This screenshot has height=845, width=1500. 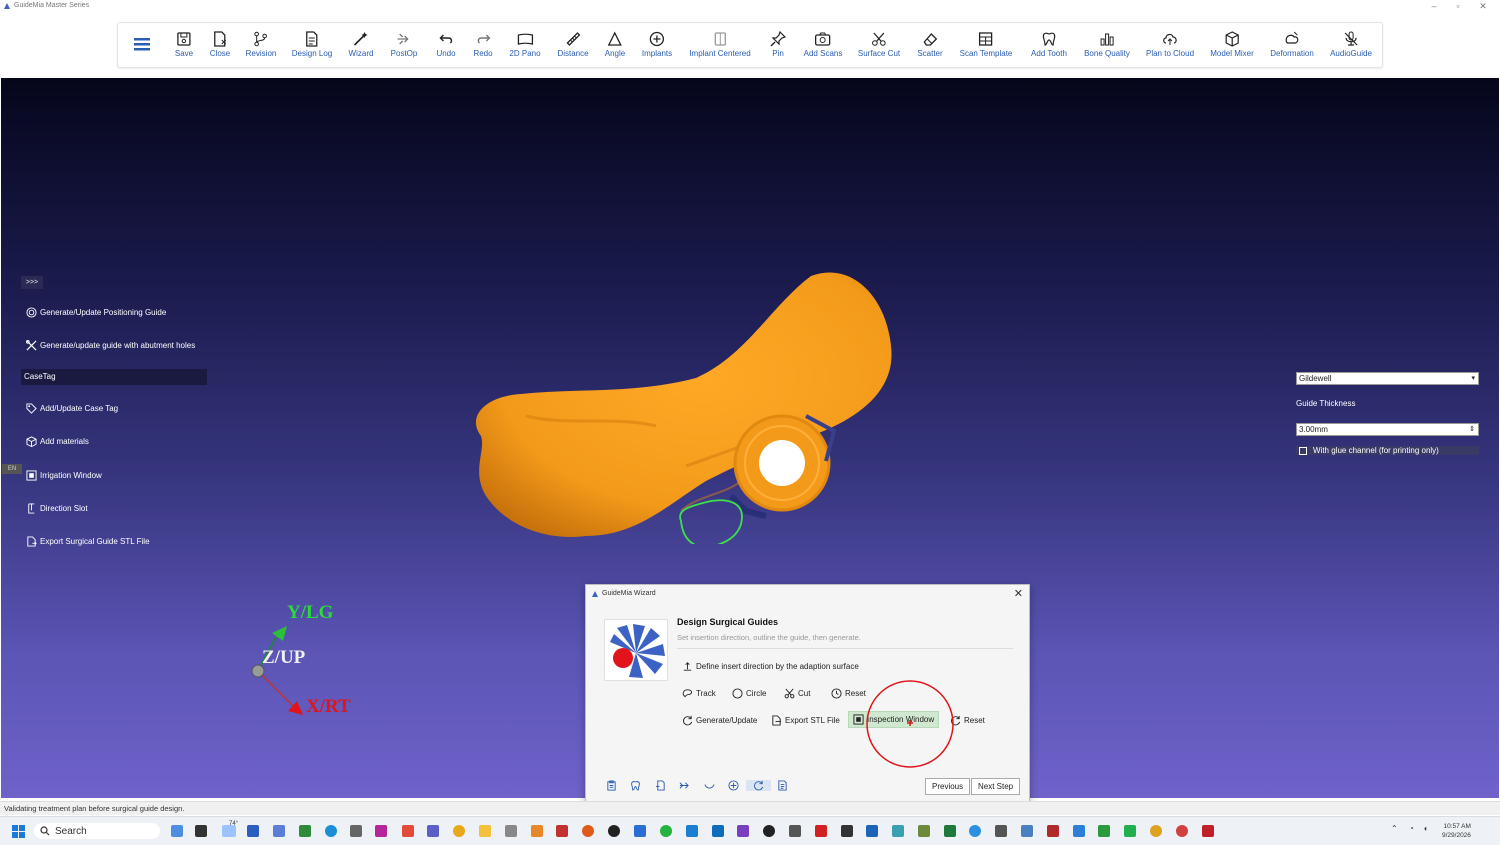 What do you see at coordinates (805, 720) in the screenshot?
I see `export-stl-button: Export STL File` at bounding box center [805, 720].